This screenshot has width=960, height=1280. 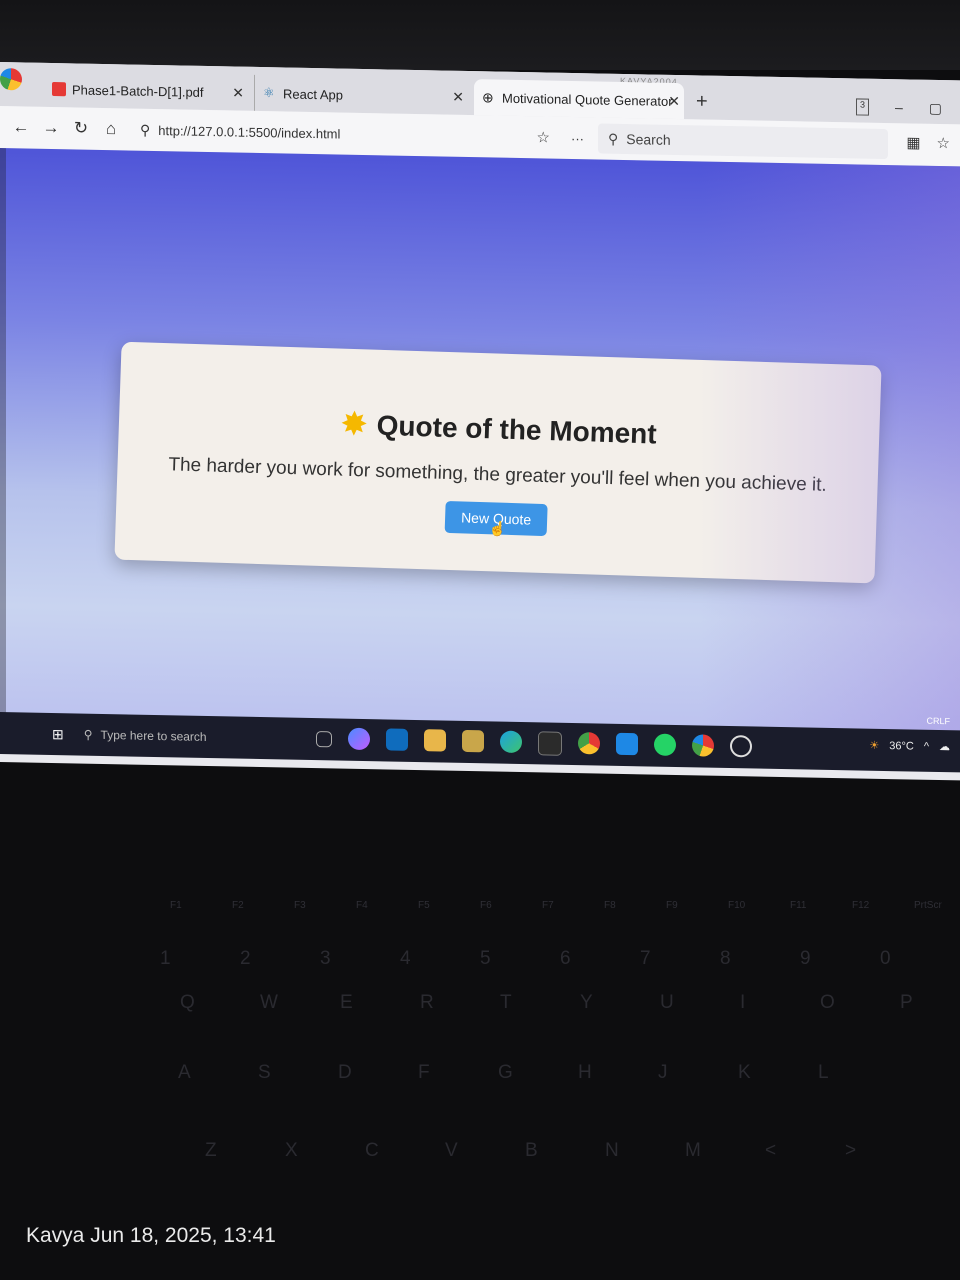 What do you see at coordinates (874, 745) in the screenshot?
I see `weather-icon: ☀` at bounding box center [874, 745].